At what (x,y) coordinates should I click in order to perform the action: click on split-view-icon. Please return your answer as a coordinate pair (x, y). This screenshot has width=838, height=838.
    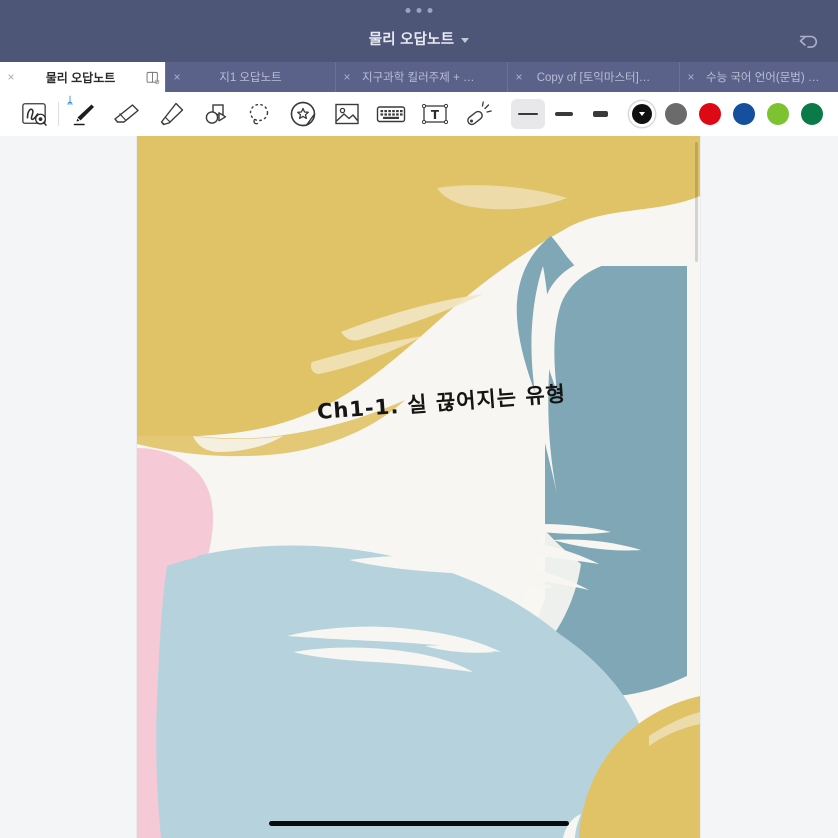
    Looking at the image, I should click on (152, 77).